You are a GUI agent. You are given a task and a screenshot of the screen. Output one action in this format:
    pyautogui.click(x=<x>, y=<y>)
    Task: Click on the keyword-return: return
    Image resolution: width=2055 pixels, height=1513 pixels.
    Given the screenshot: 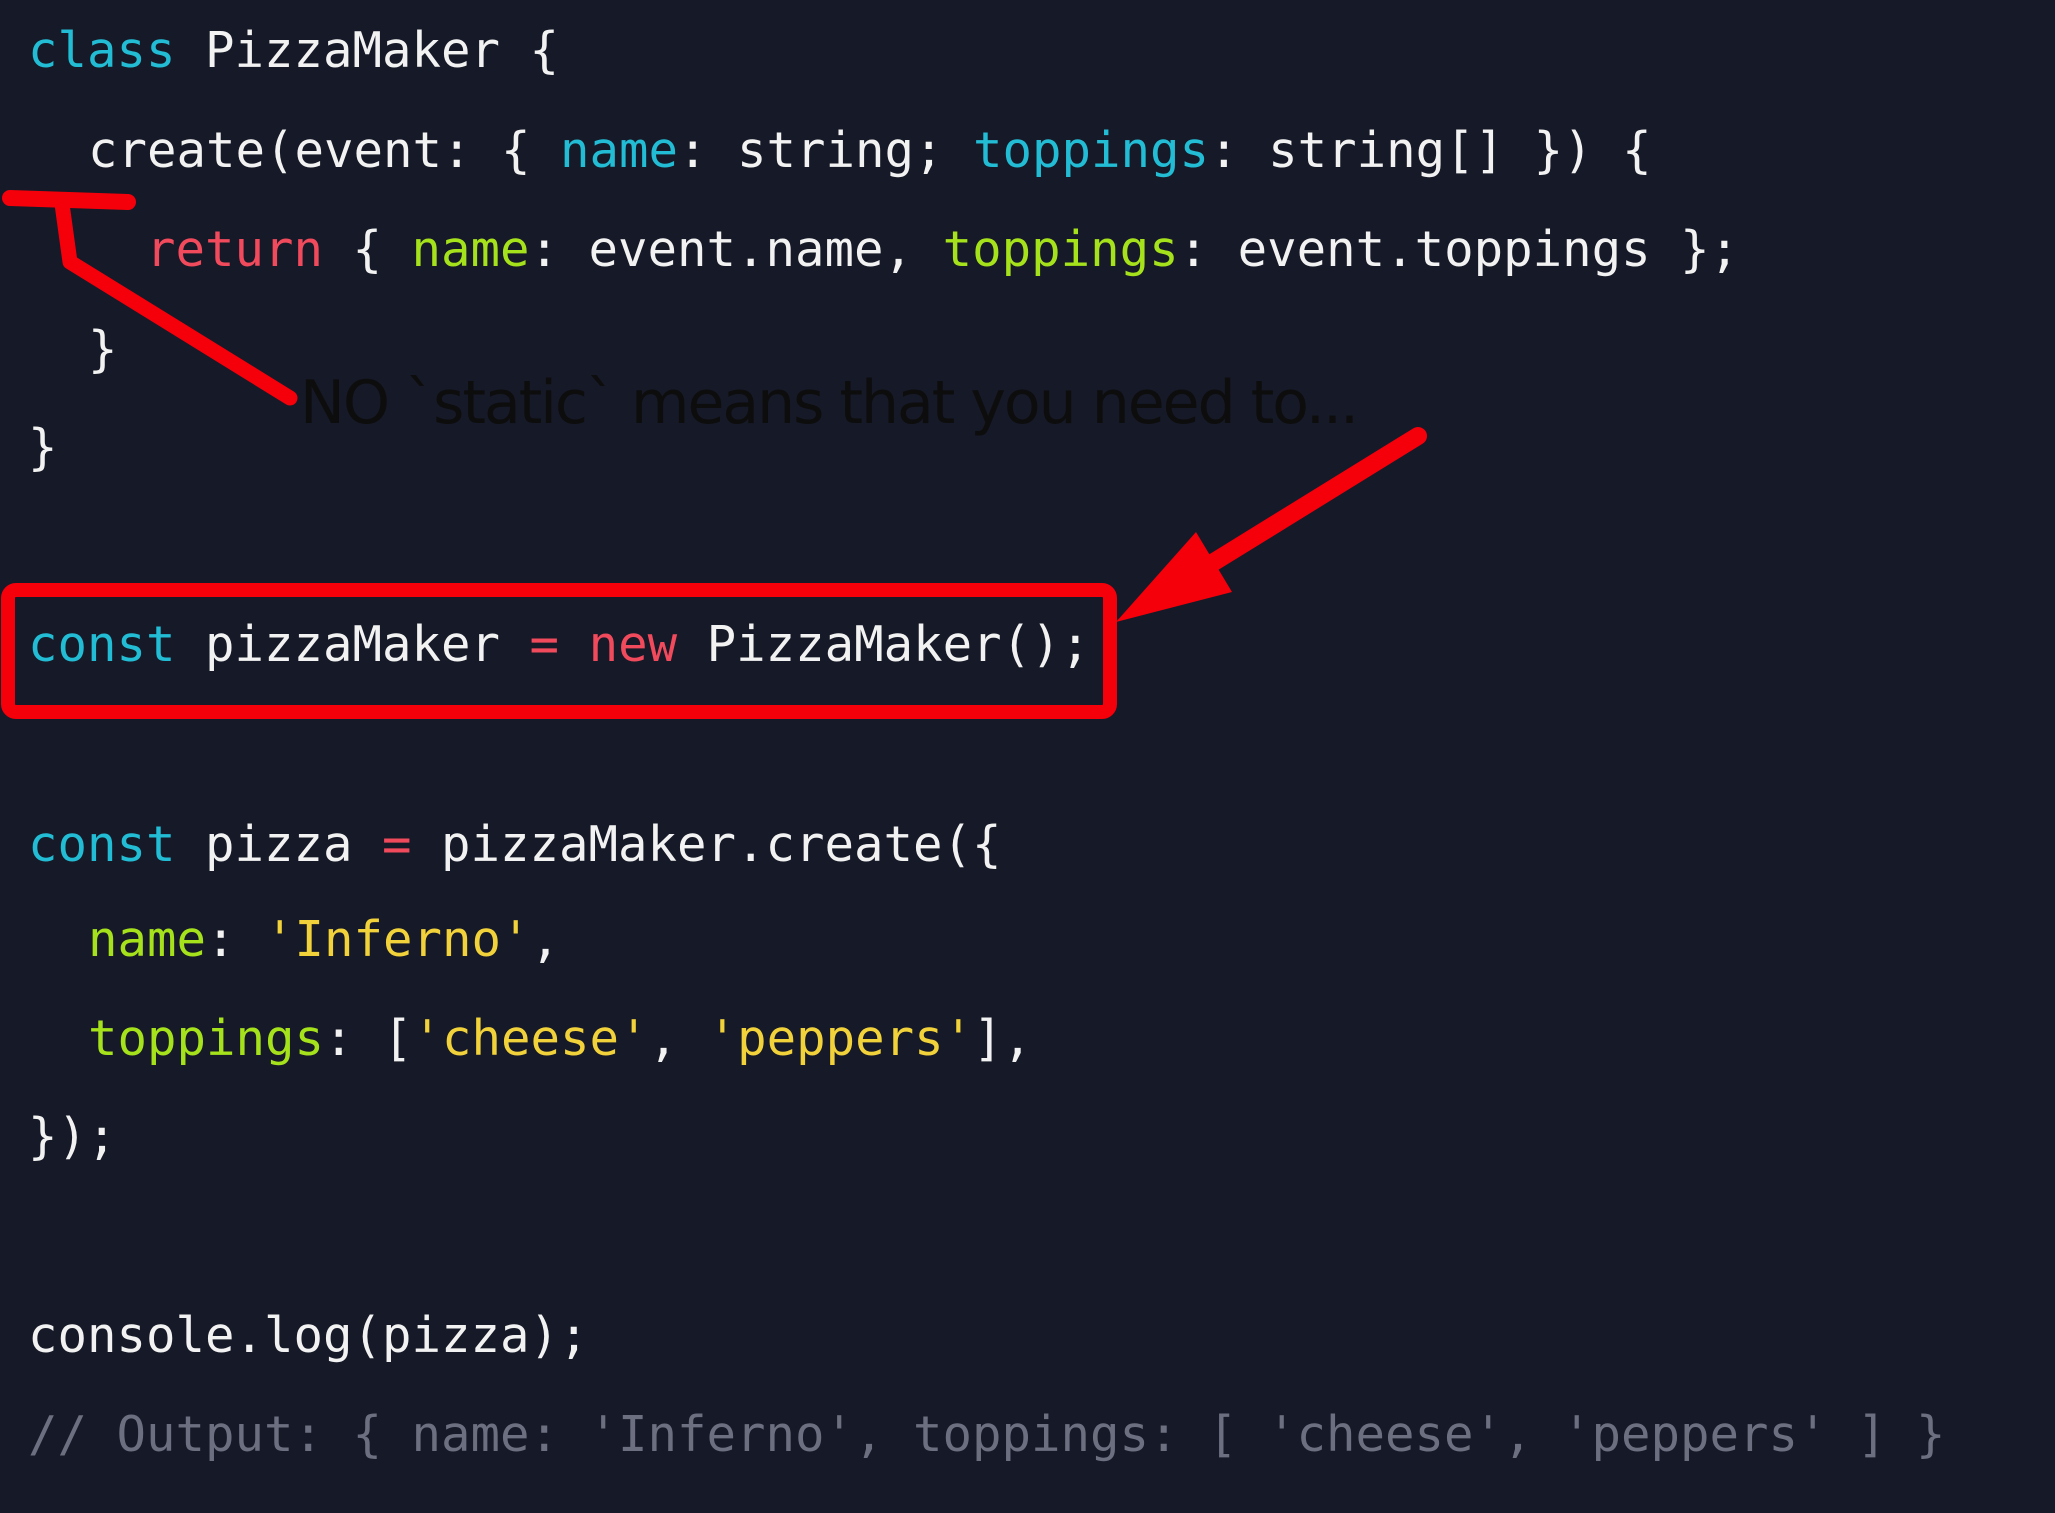 What is the action you would take?
    pyautogui.click(x=235, y=249)
    